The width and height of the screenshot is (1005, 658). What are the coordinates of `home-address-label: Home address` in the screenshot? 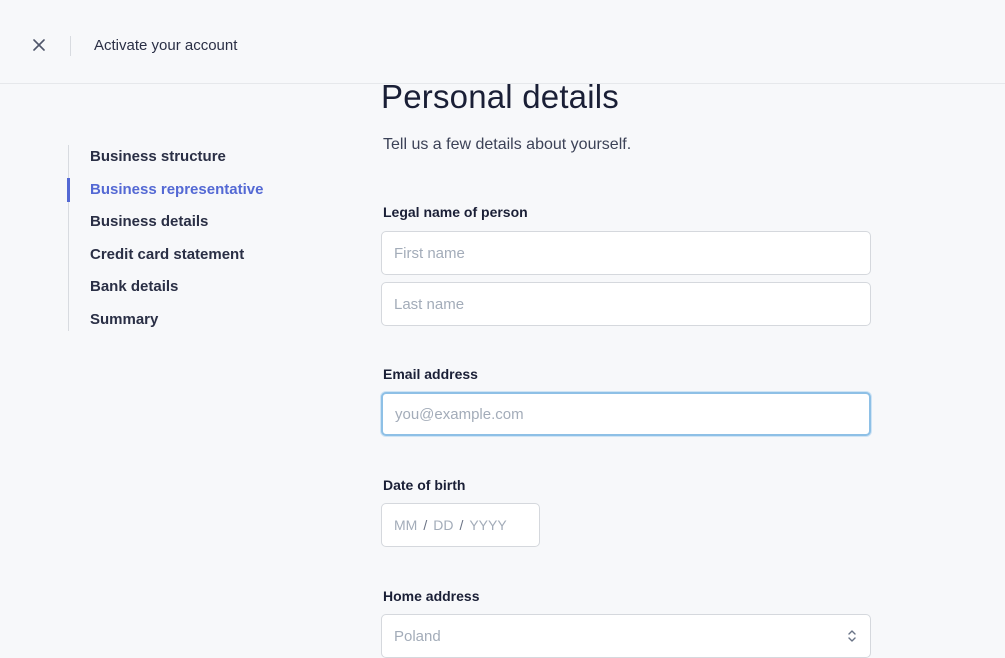 It's located at (431, 596).